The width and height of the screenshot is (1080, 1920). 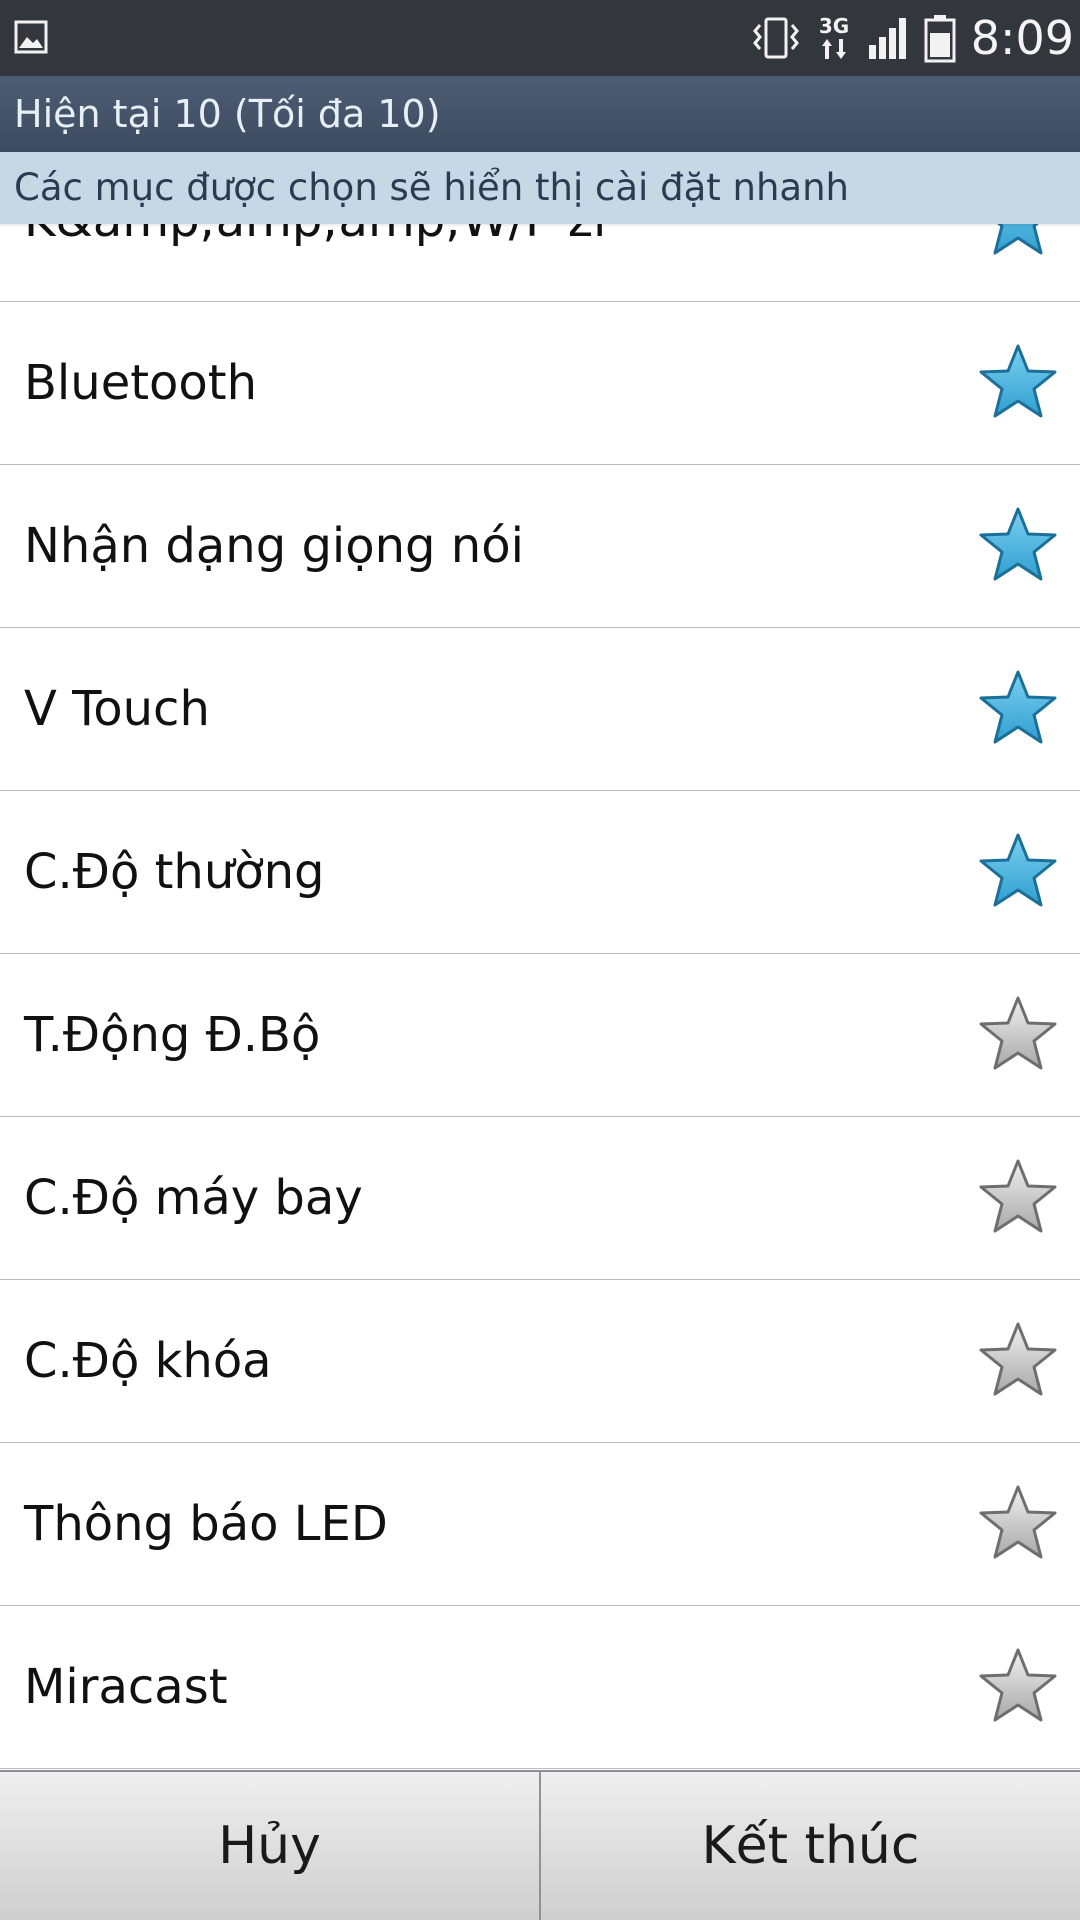 I want to click on done-button: Kết thúc, so click(x=810, y=1846).